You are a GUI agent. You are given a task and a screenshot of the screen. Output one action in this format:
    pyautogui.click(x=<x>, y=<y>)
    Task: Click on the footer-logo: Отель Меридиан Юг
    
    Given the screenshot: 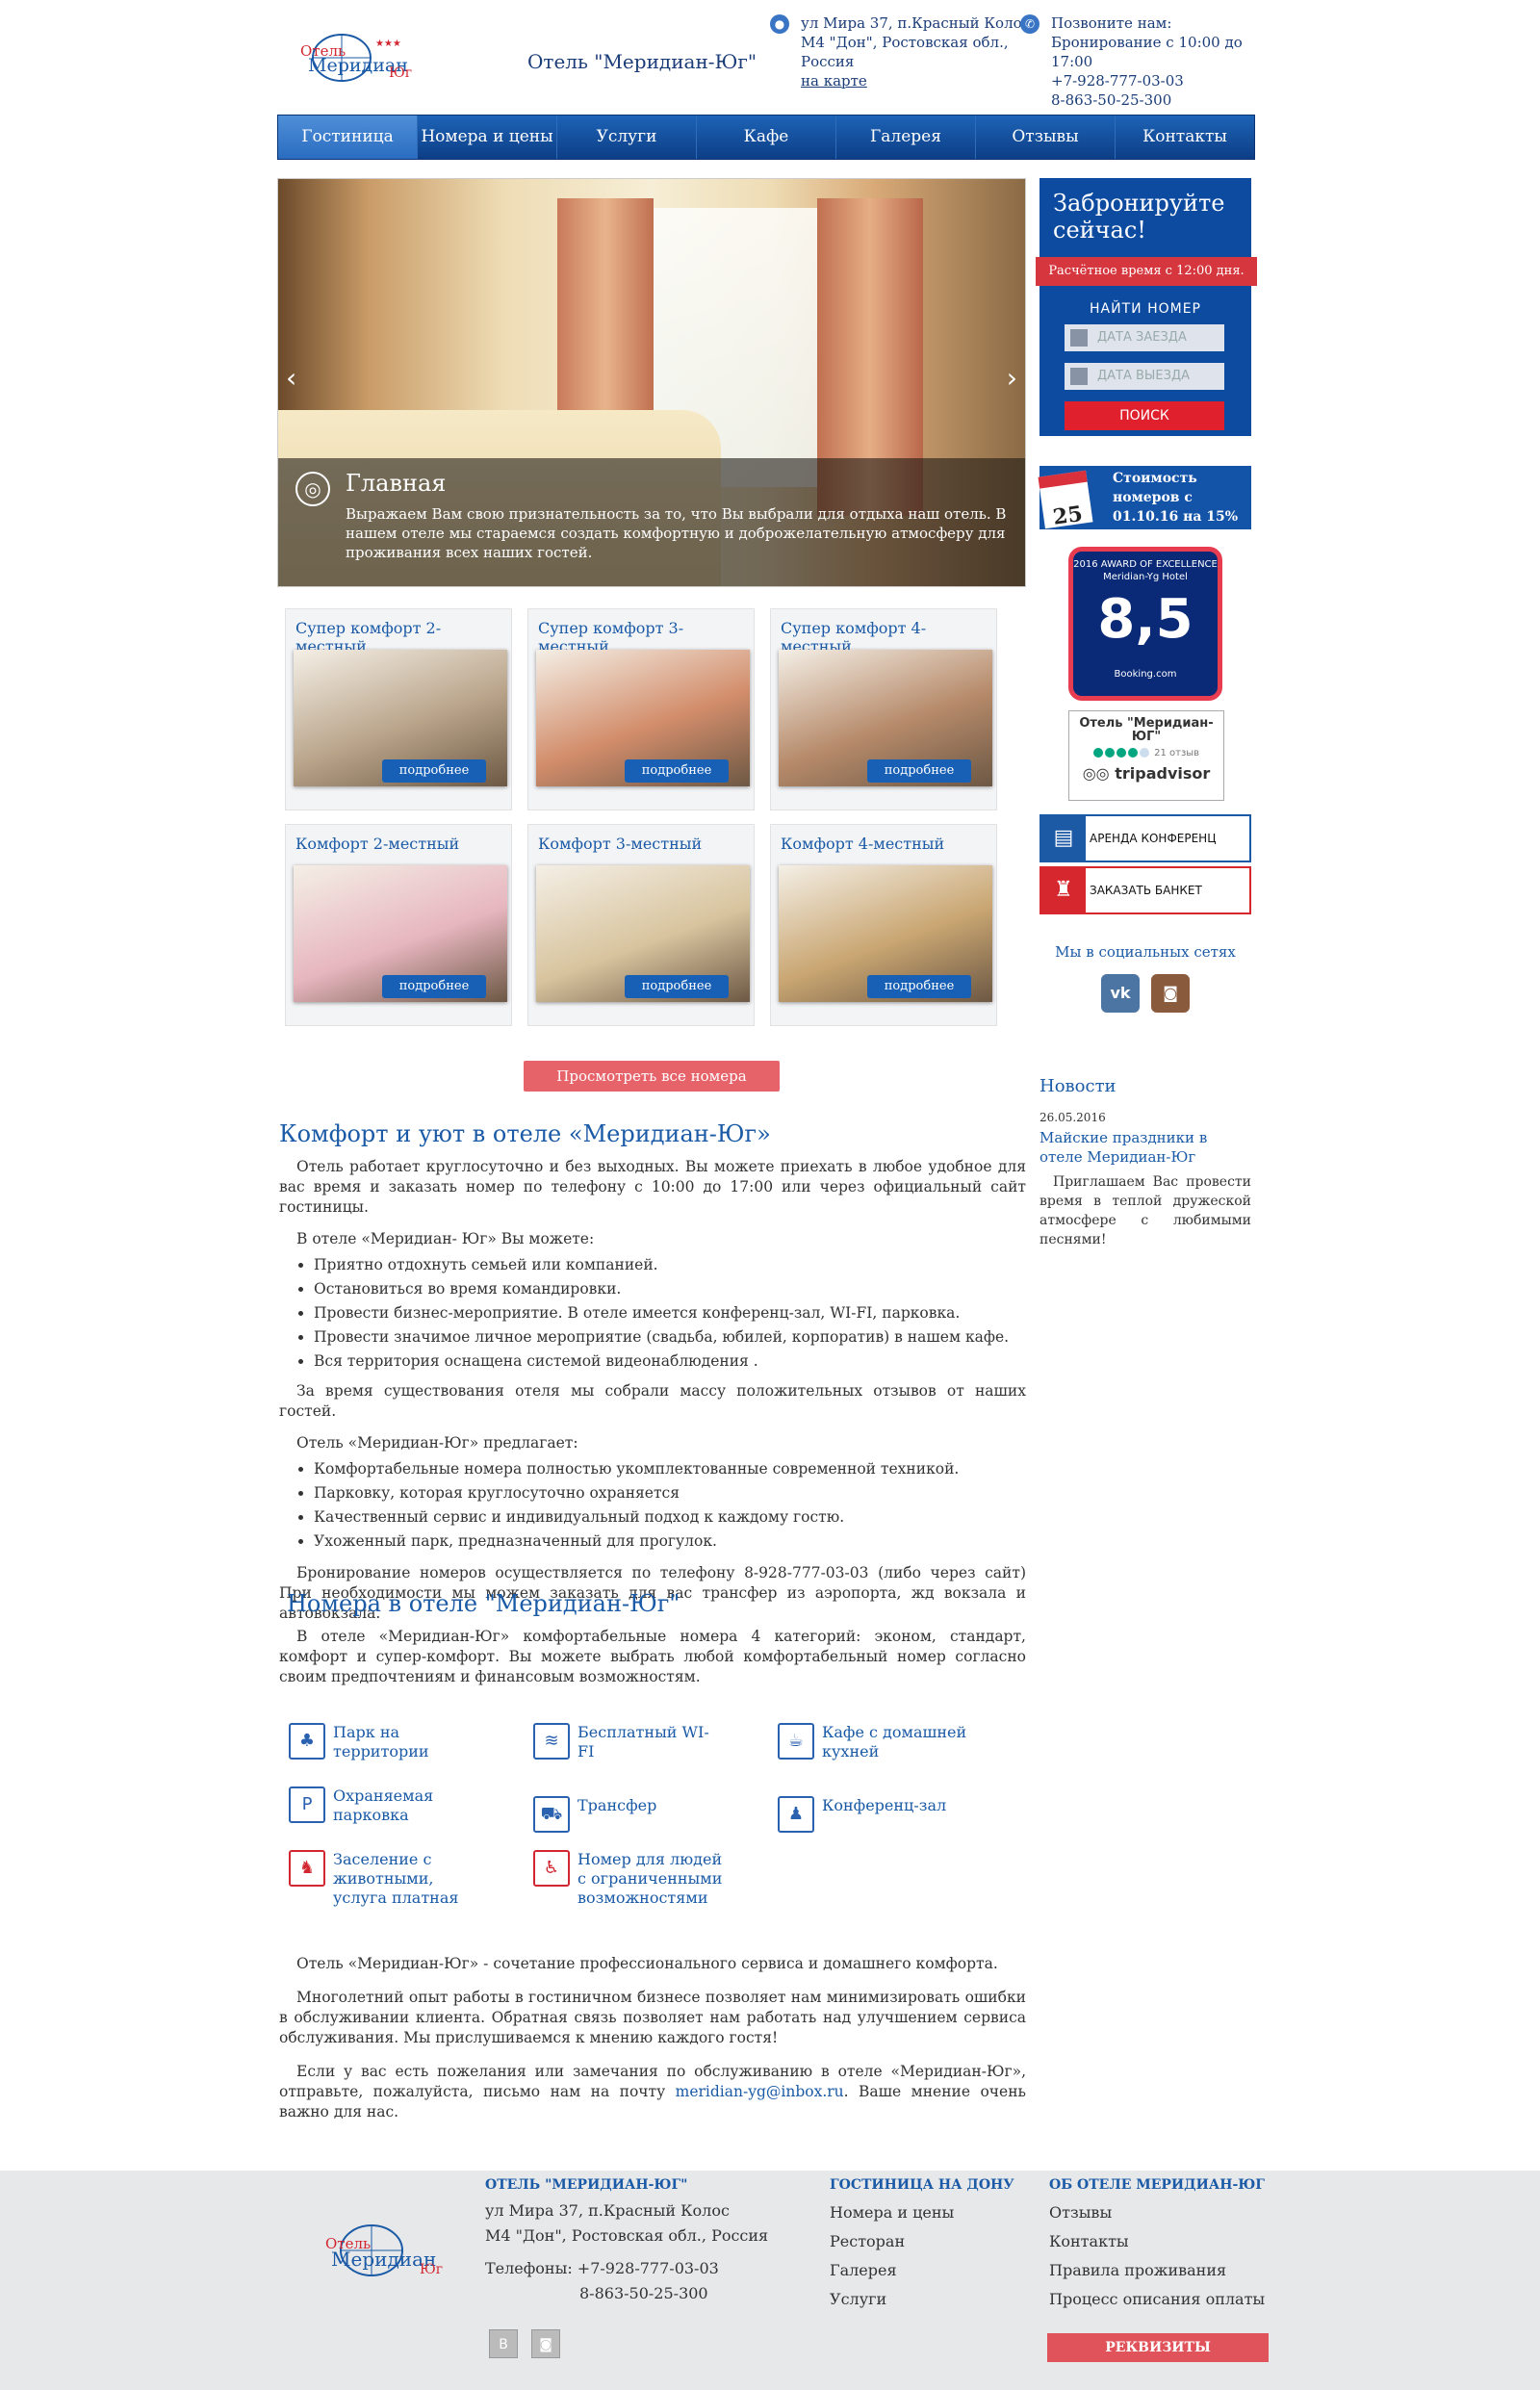 What is the action you would take?
    pyautogui.click(x=386, y=2249)
    